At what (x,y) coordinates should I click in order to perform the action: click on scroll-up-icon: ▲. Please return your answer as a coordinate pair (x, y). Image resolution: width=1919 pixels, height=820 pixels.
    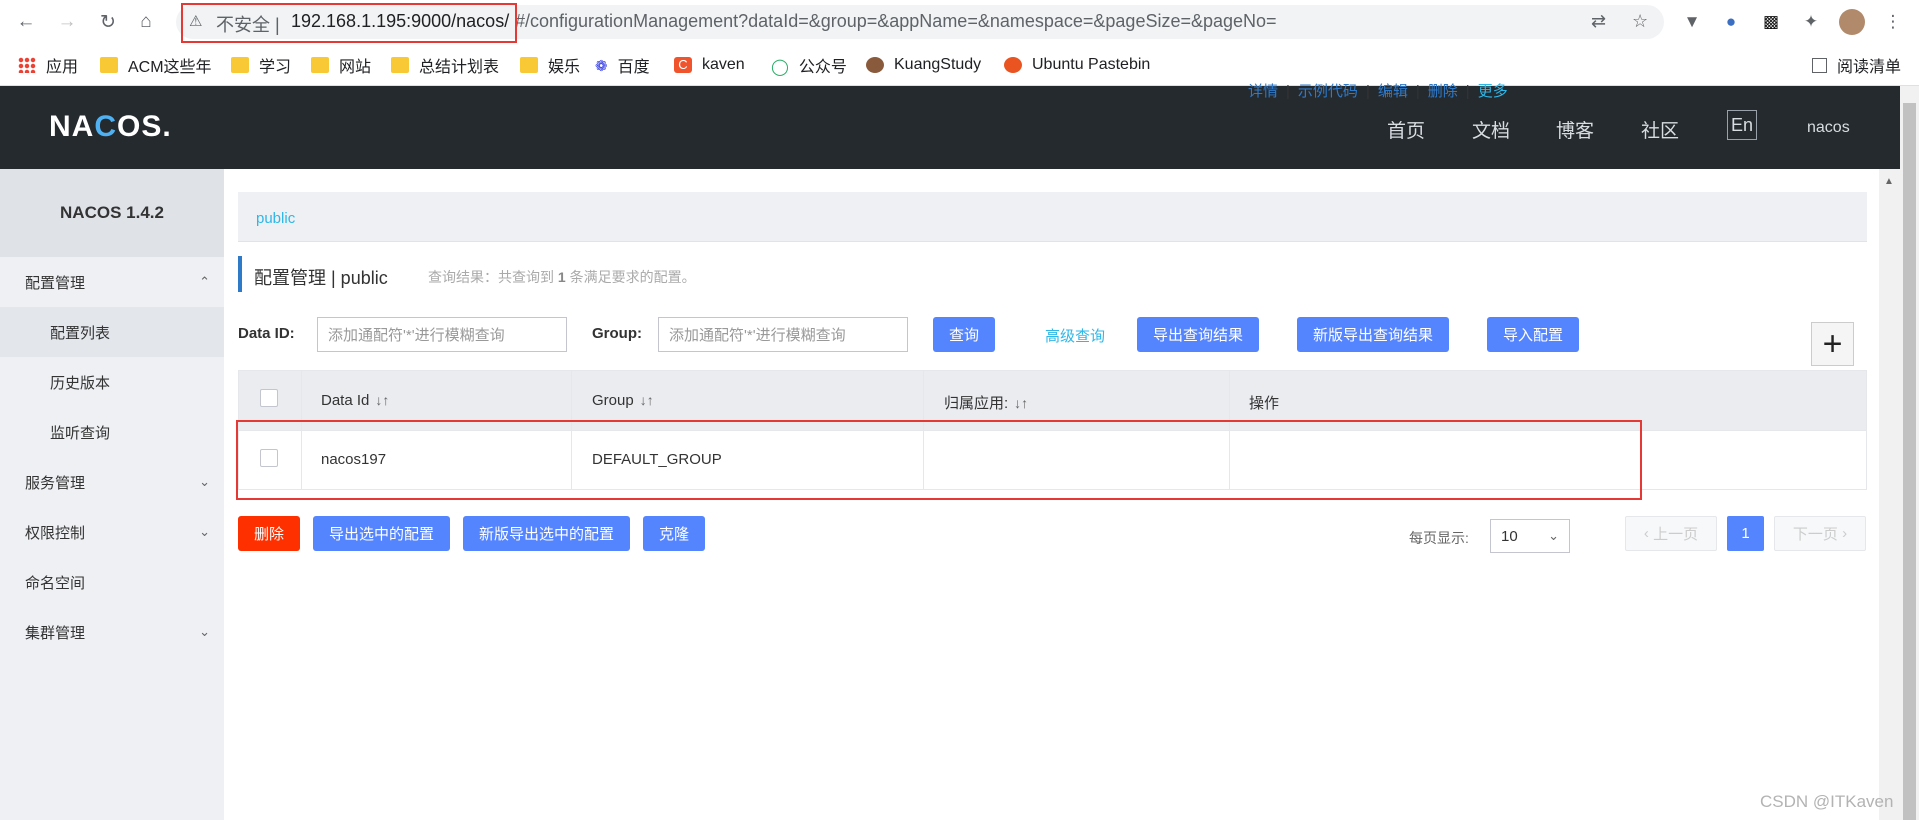
    Looking at the image, I should click on (1889, 181).